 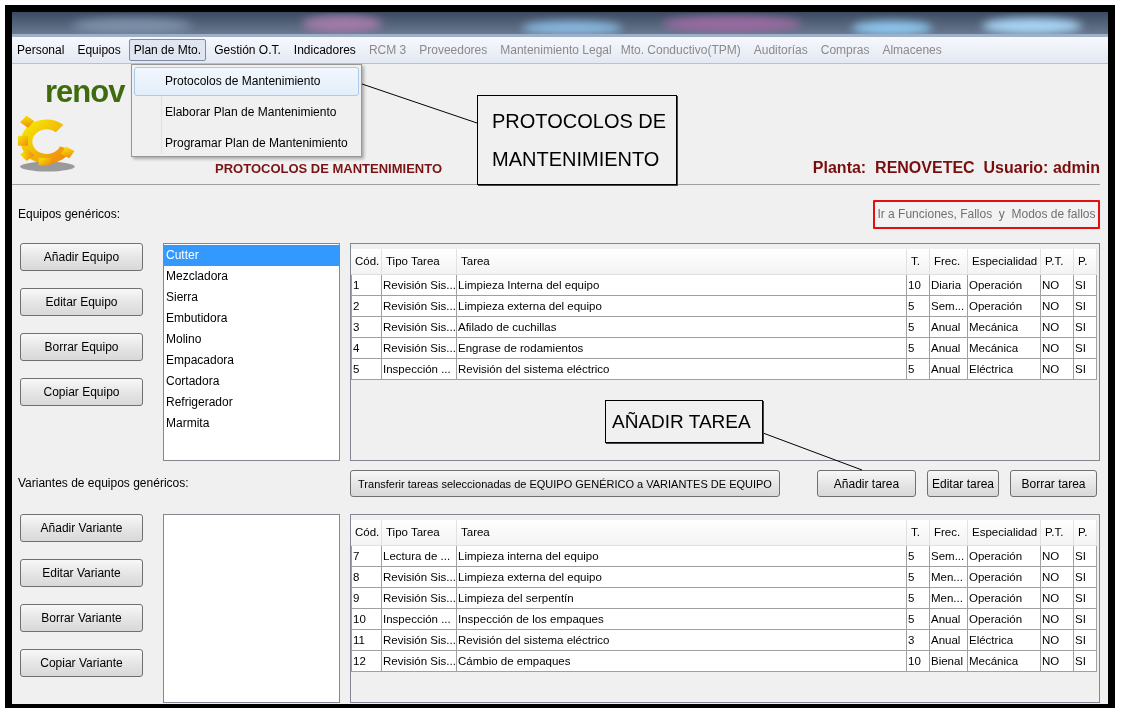 What do you see at coordinates (246, 81) in the screenshot?
I see `menu-item: Protocolos de Mantenimiento` at bounding box center [246, 81].